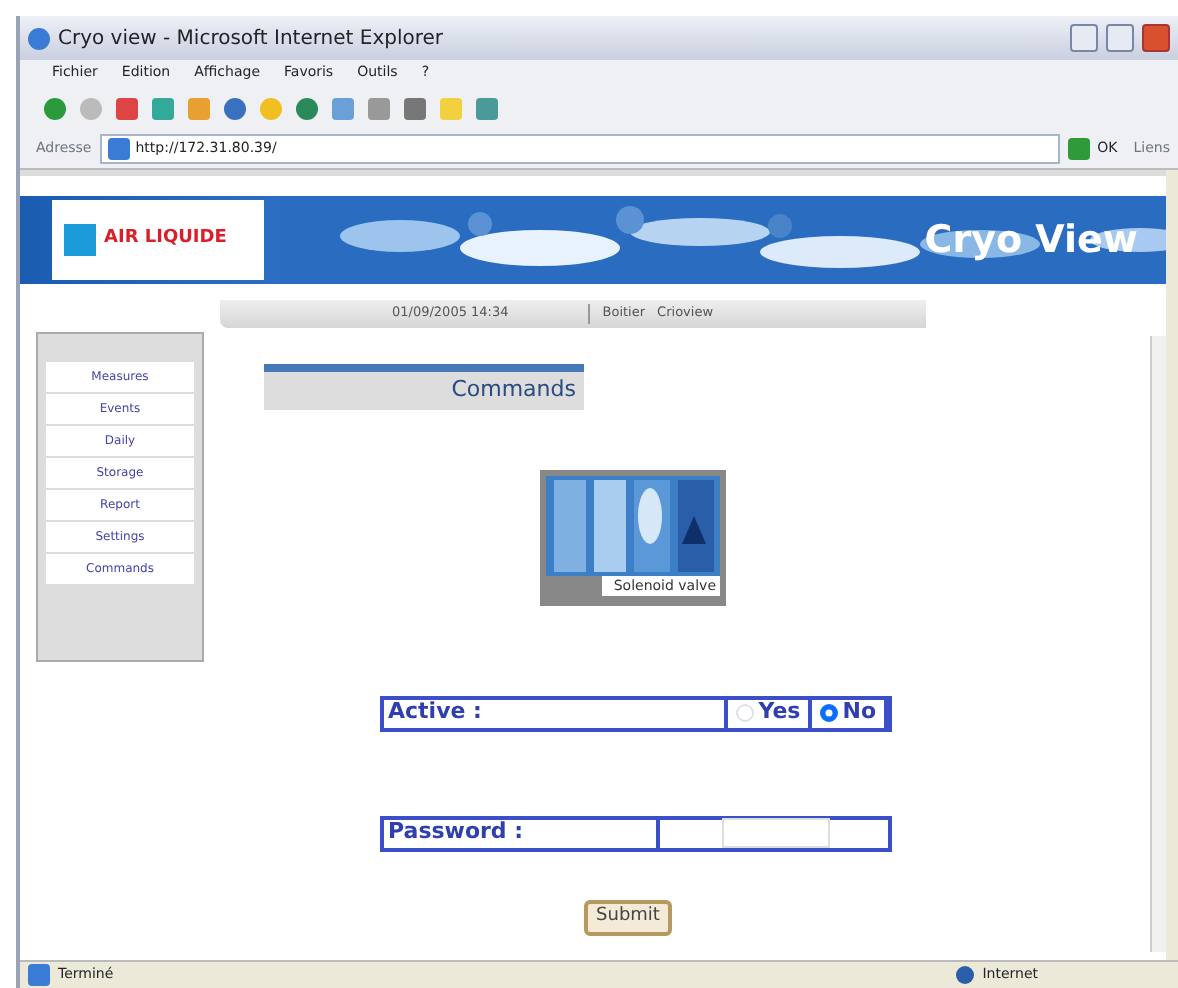  Describe the element at coordinates (829, 713) in the screenshot. I see `radio-button` at that location.